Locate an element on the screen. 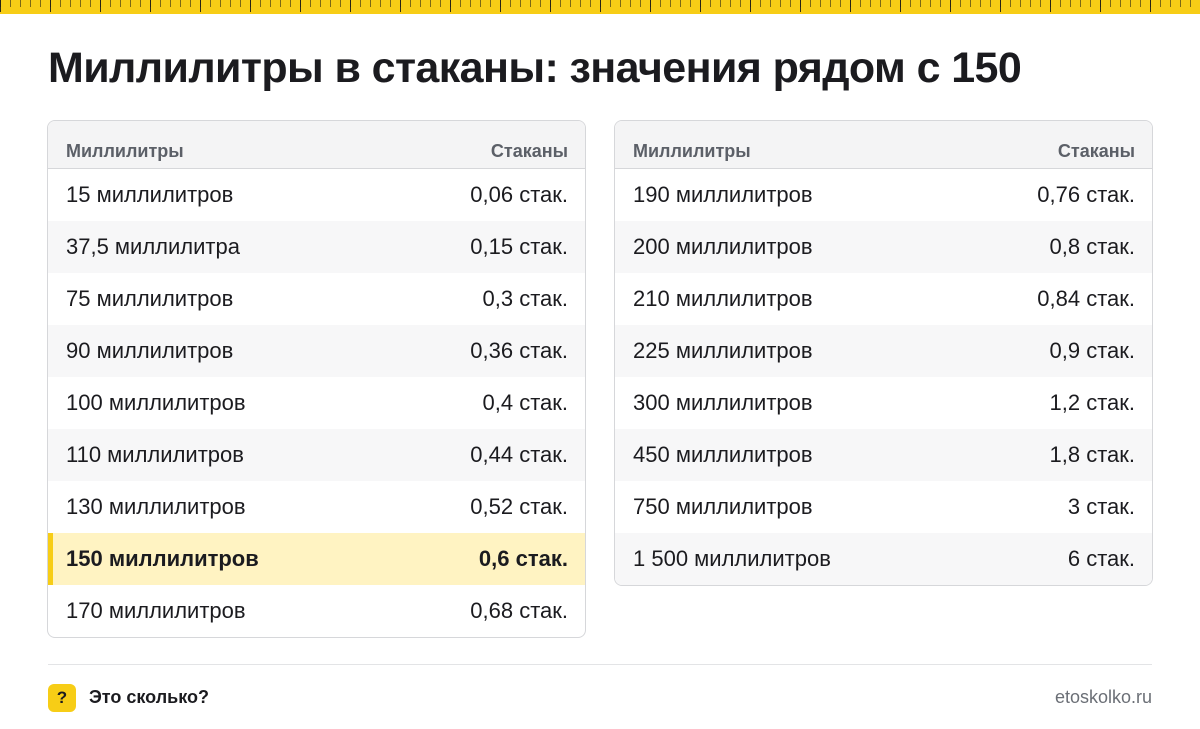  table-row: 190 миллилитров 0,76 стак. is located at coordinates (883, 195).